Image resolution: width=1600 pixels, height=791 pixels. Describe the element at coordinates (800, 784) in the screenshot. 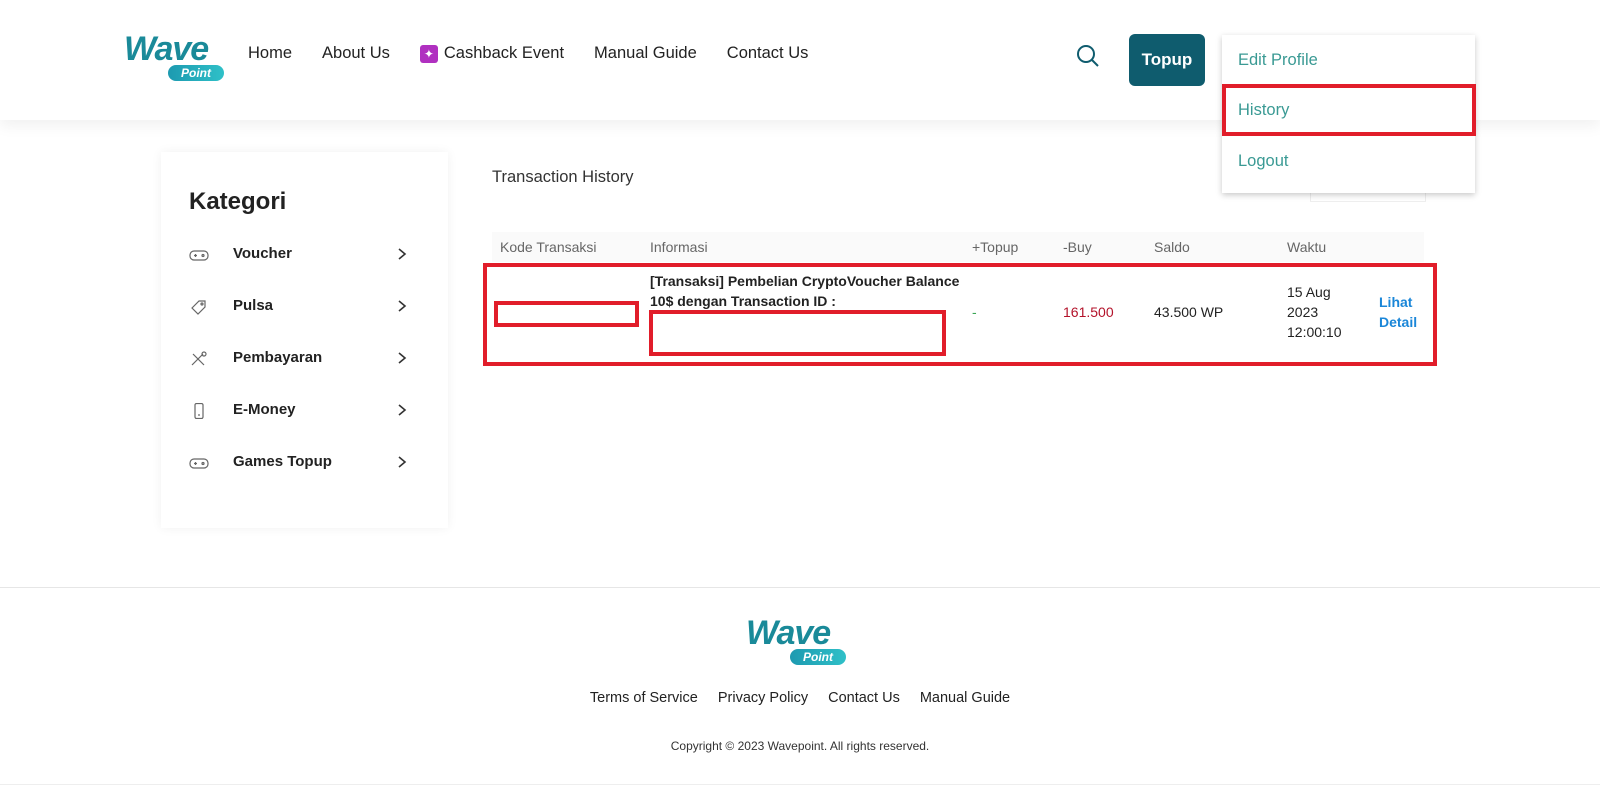

I see `bottom-divider` at that location.